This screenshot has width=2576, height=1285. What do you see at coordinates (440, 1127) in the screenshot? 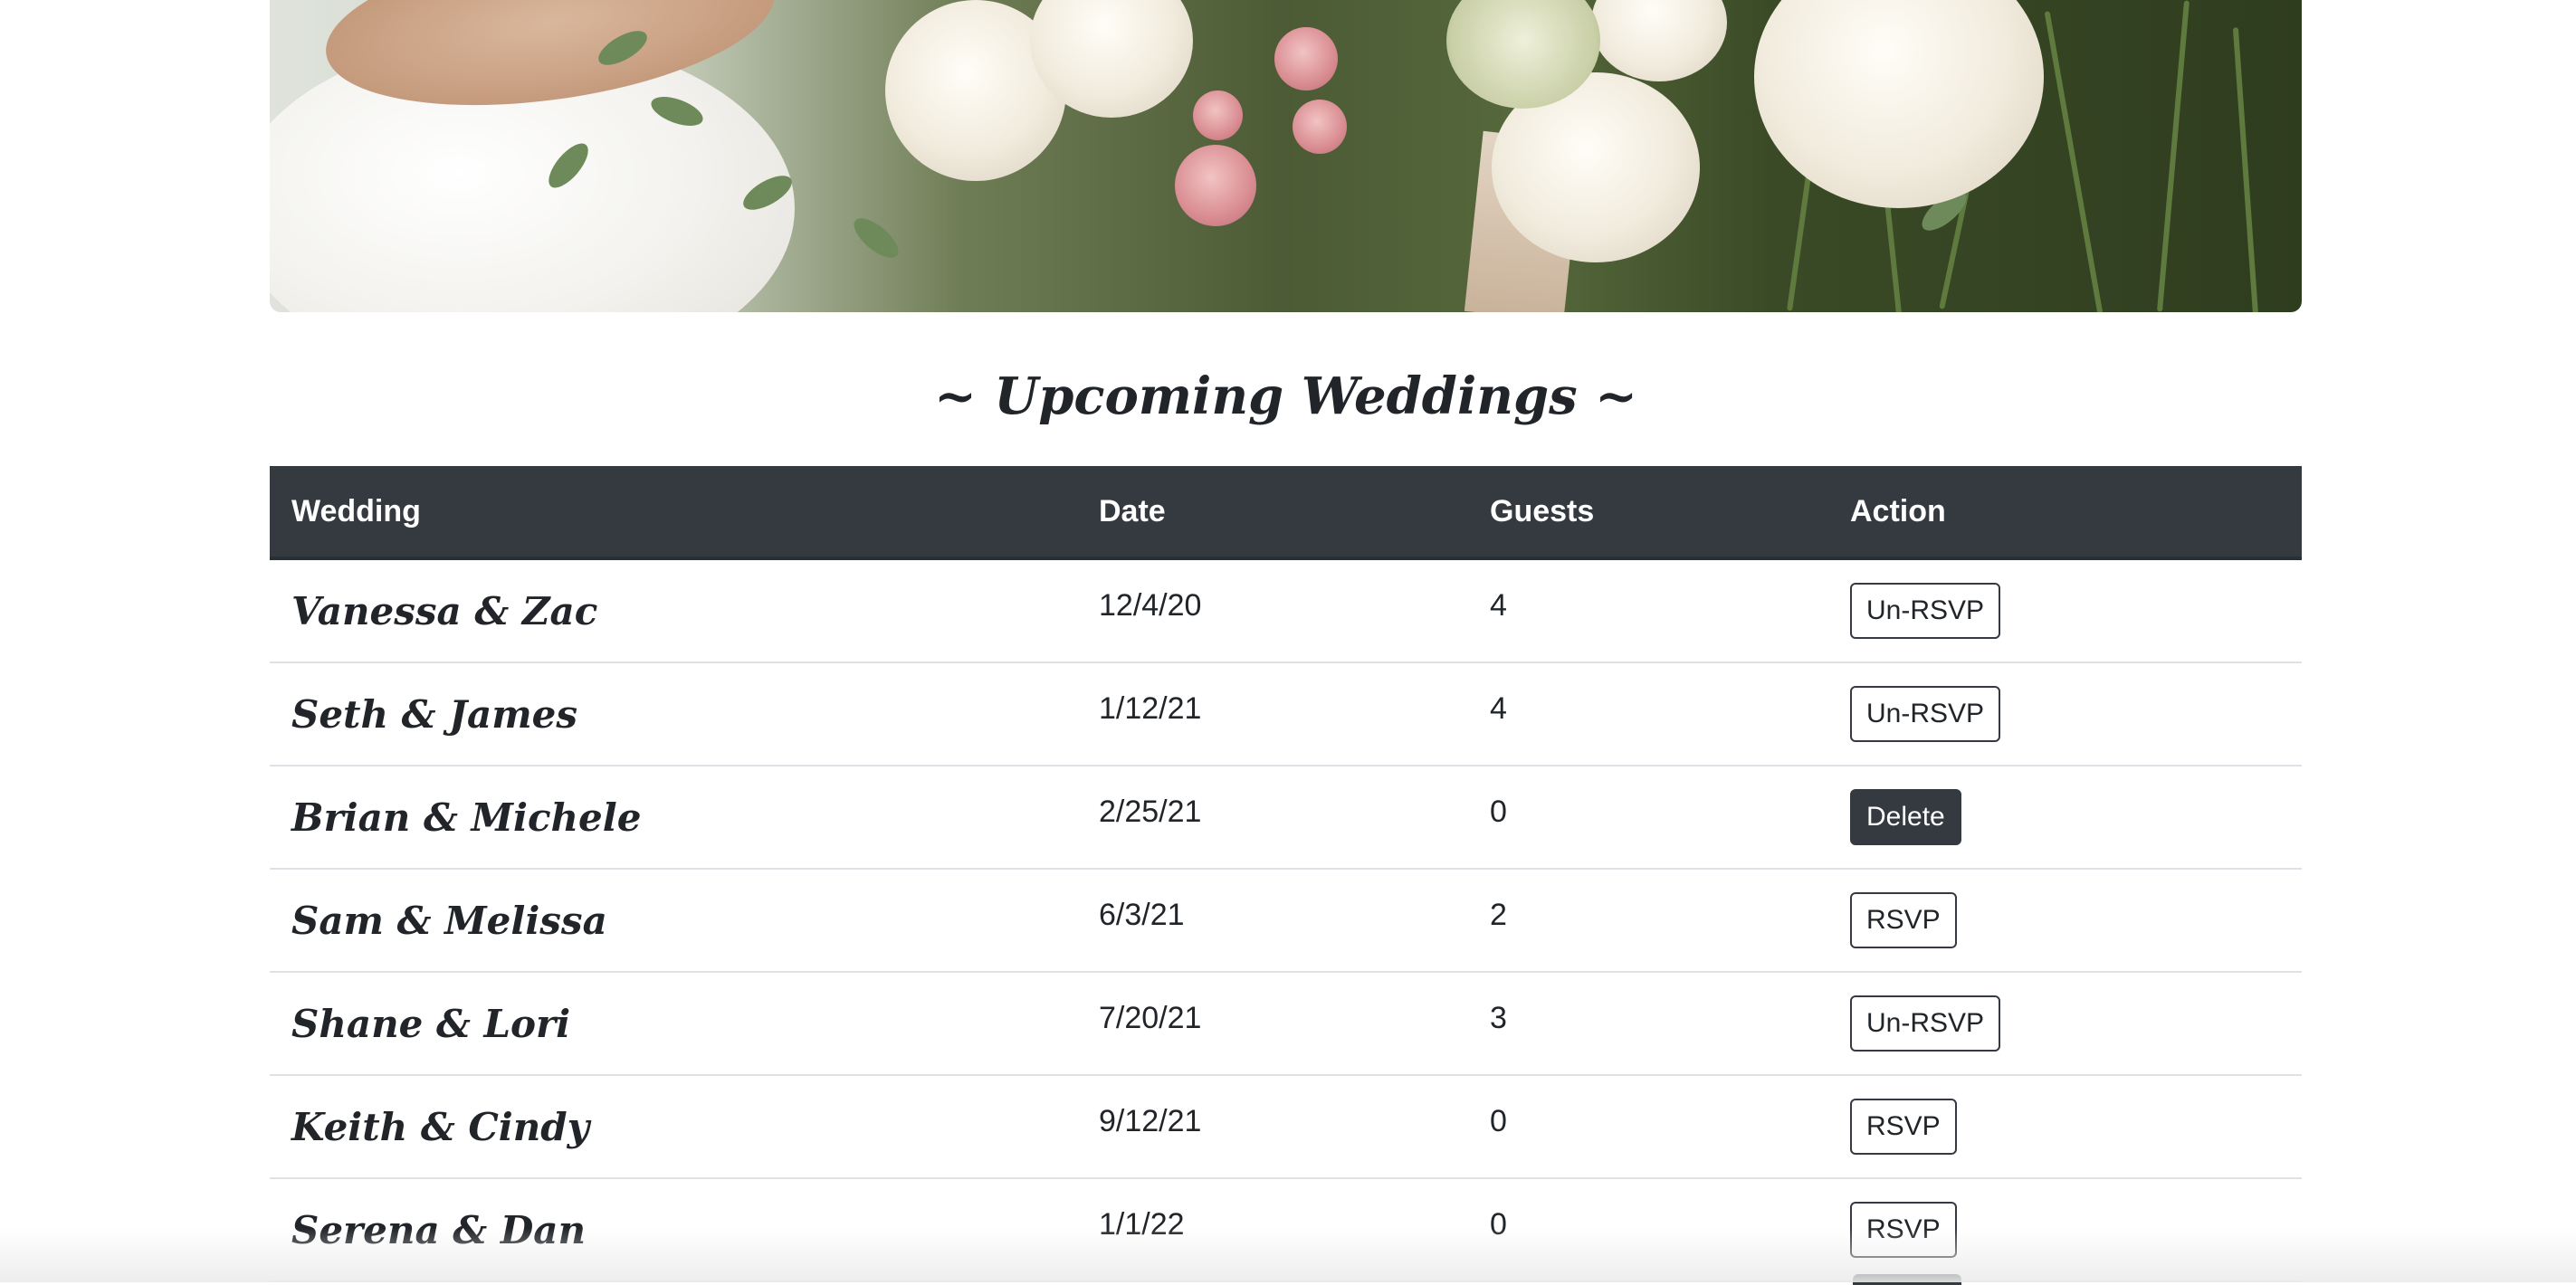
I see `wedding-name: Keith & Cindy` at bounding box center [440, 1127].